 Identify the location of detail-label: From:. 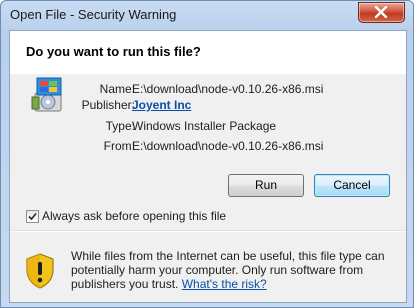
(119, 146).